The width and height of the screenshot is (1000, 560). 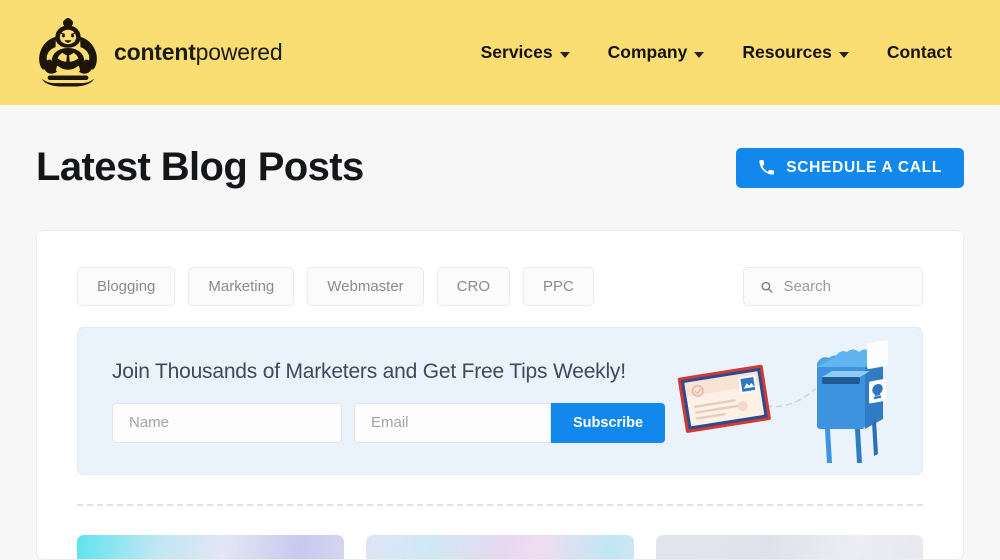 I want to click on brand-logo-link: contentpowered, so click(x=159, y=53).